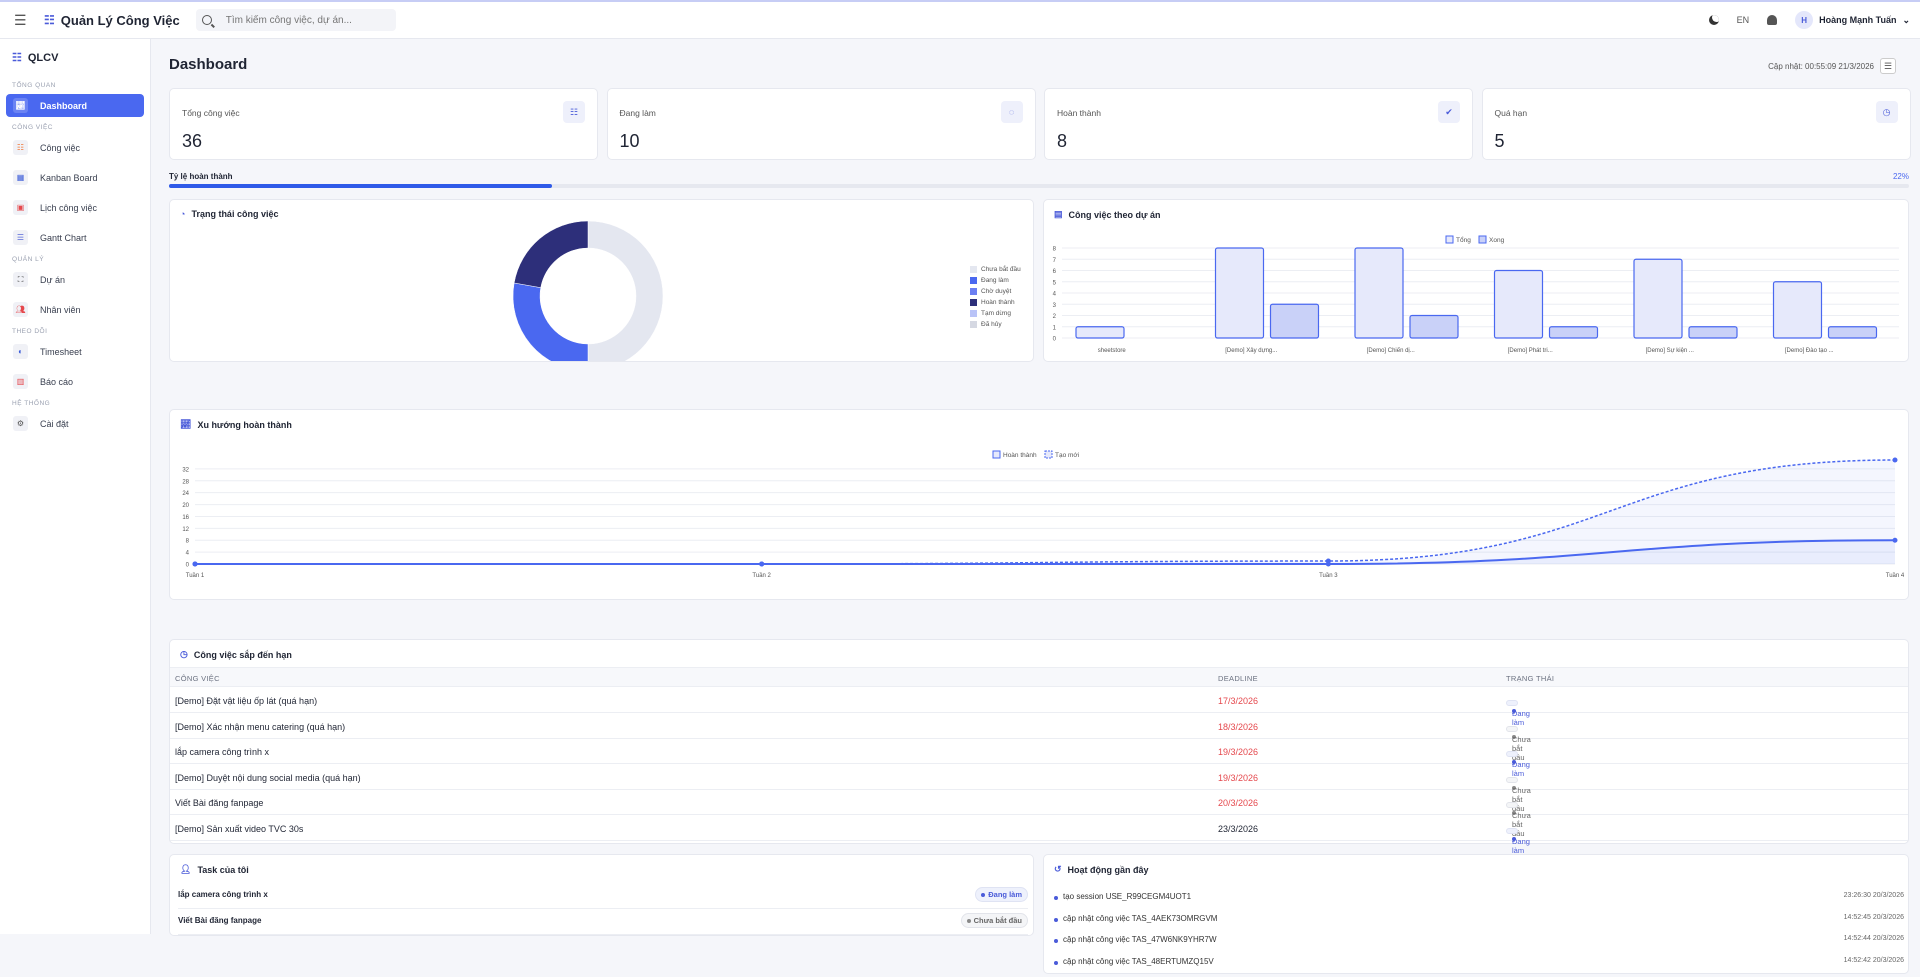 This screenshot has width=1920, height=977. Describe the element at coordinates (31, 403) in the screenshot. I see `sidebar-section-title: HỆ THỐNG` at that location.